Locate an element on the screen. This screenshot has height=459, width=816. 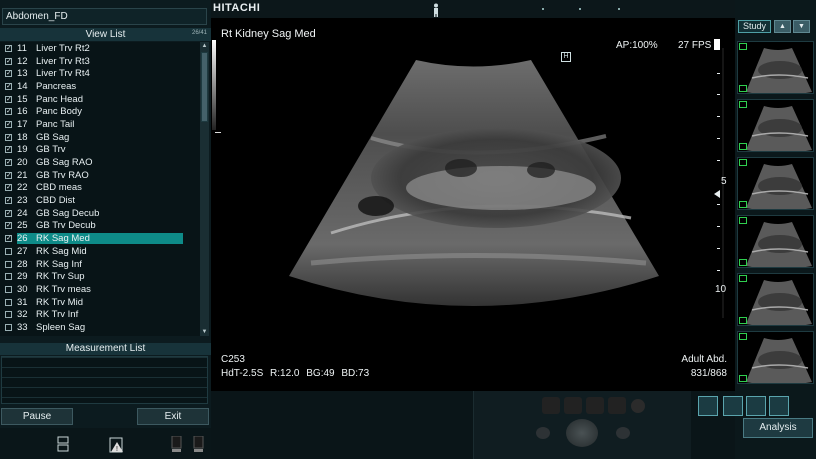
annotation-tool-button is located at coordinates (733, 406).